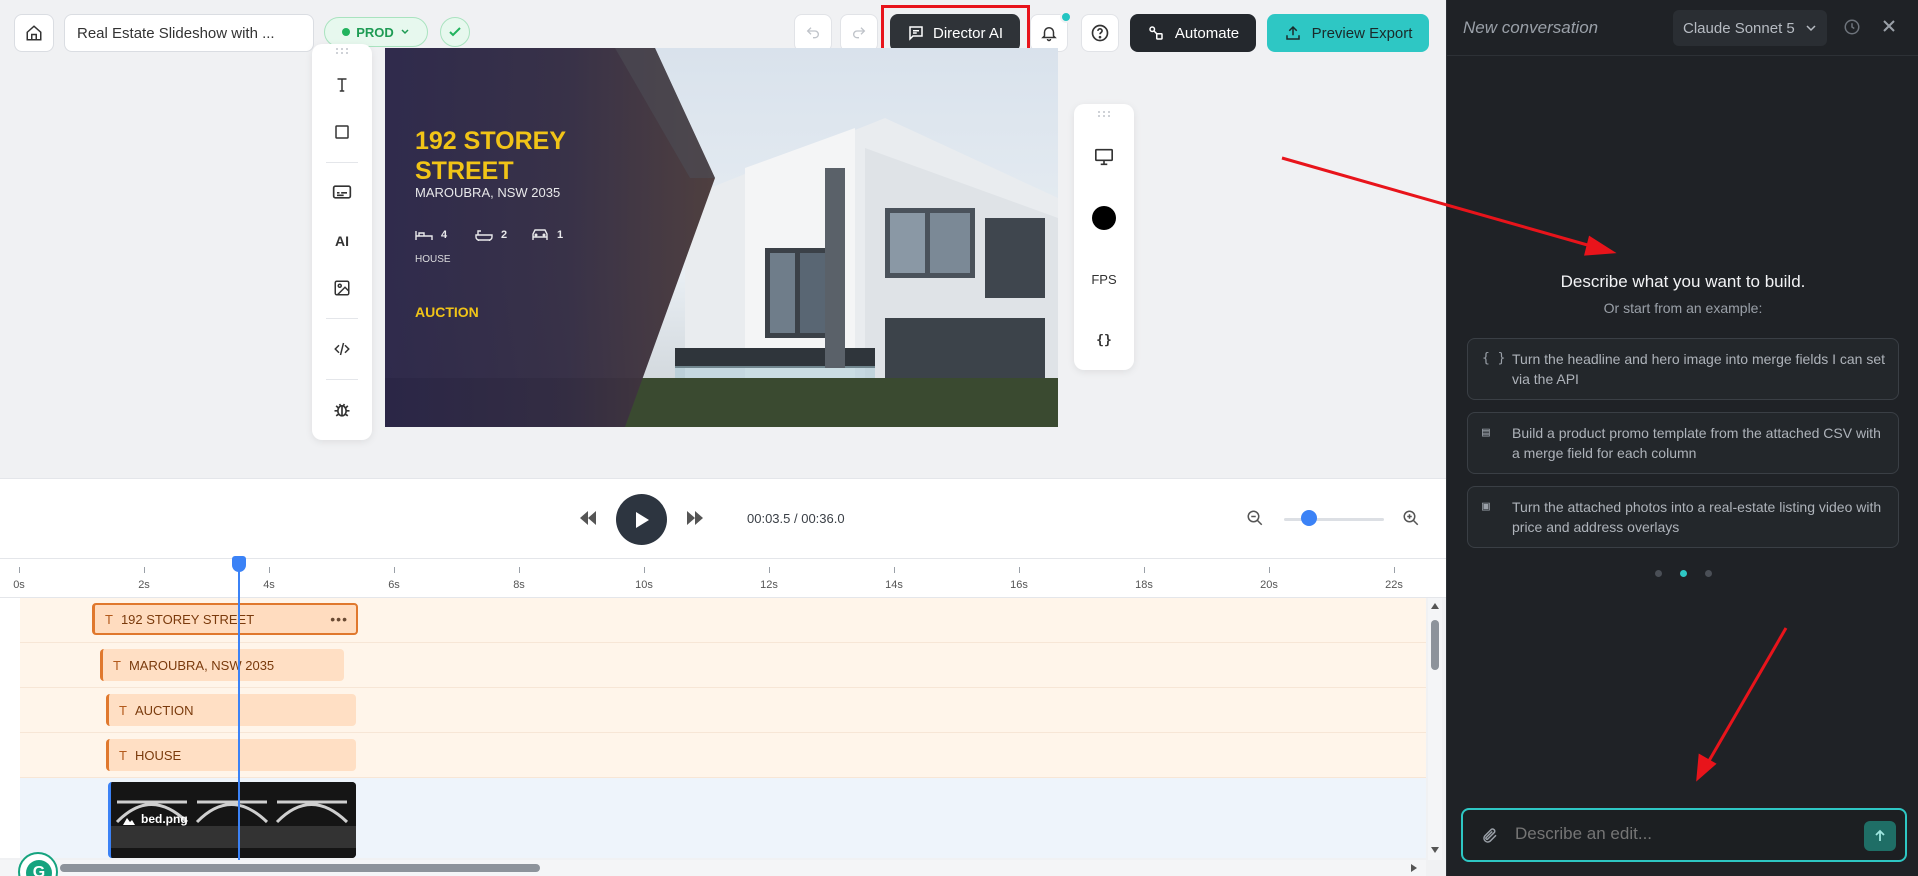  I want to click on horizontal-scroll-thumb, so click(300, 868).